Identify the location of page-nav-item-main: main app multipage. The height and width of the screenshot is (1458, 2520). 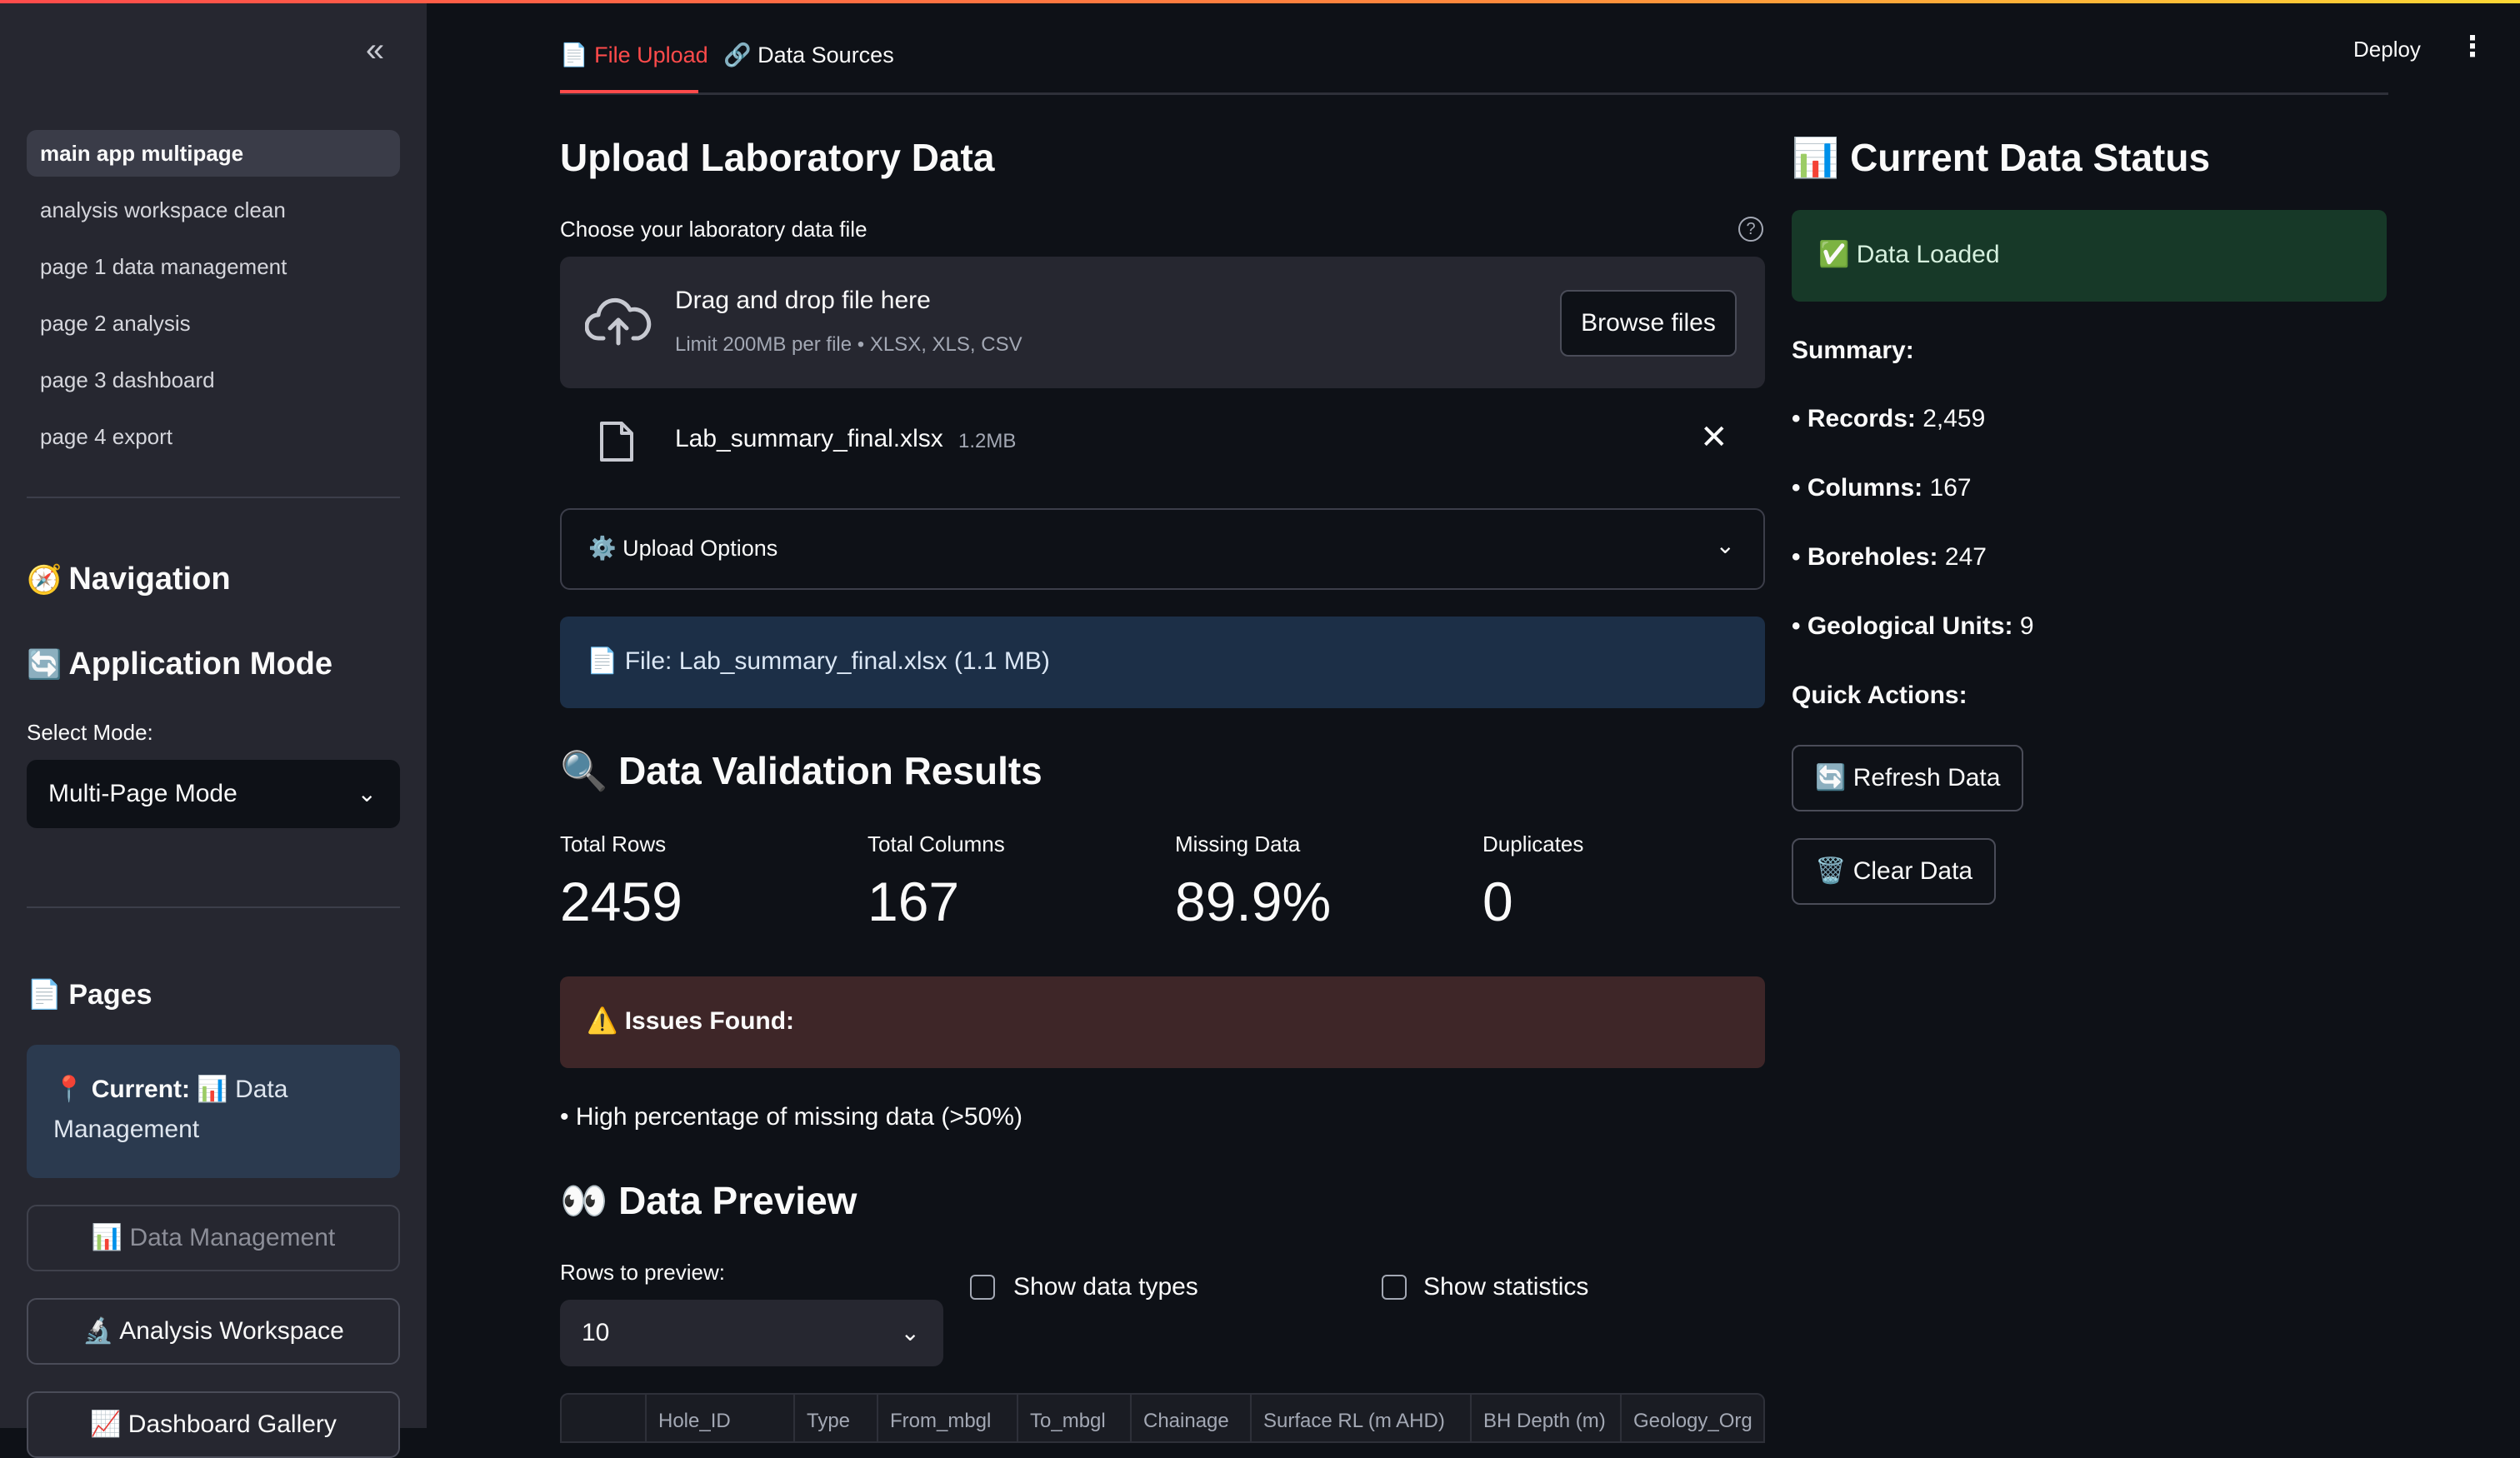
(213, 153).